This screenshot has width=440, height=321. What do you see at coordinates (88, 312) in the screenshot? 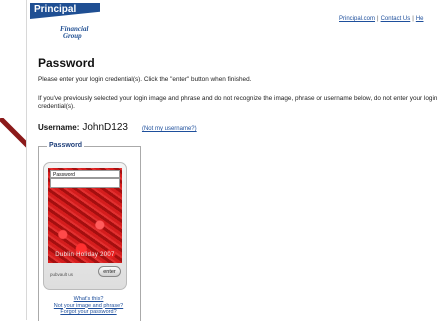
I see `forgot-password-link: Forgot your password?` at bounding box center [88, 312].